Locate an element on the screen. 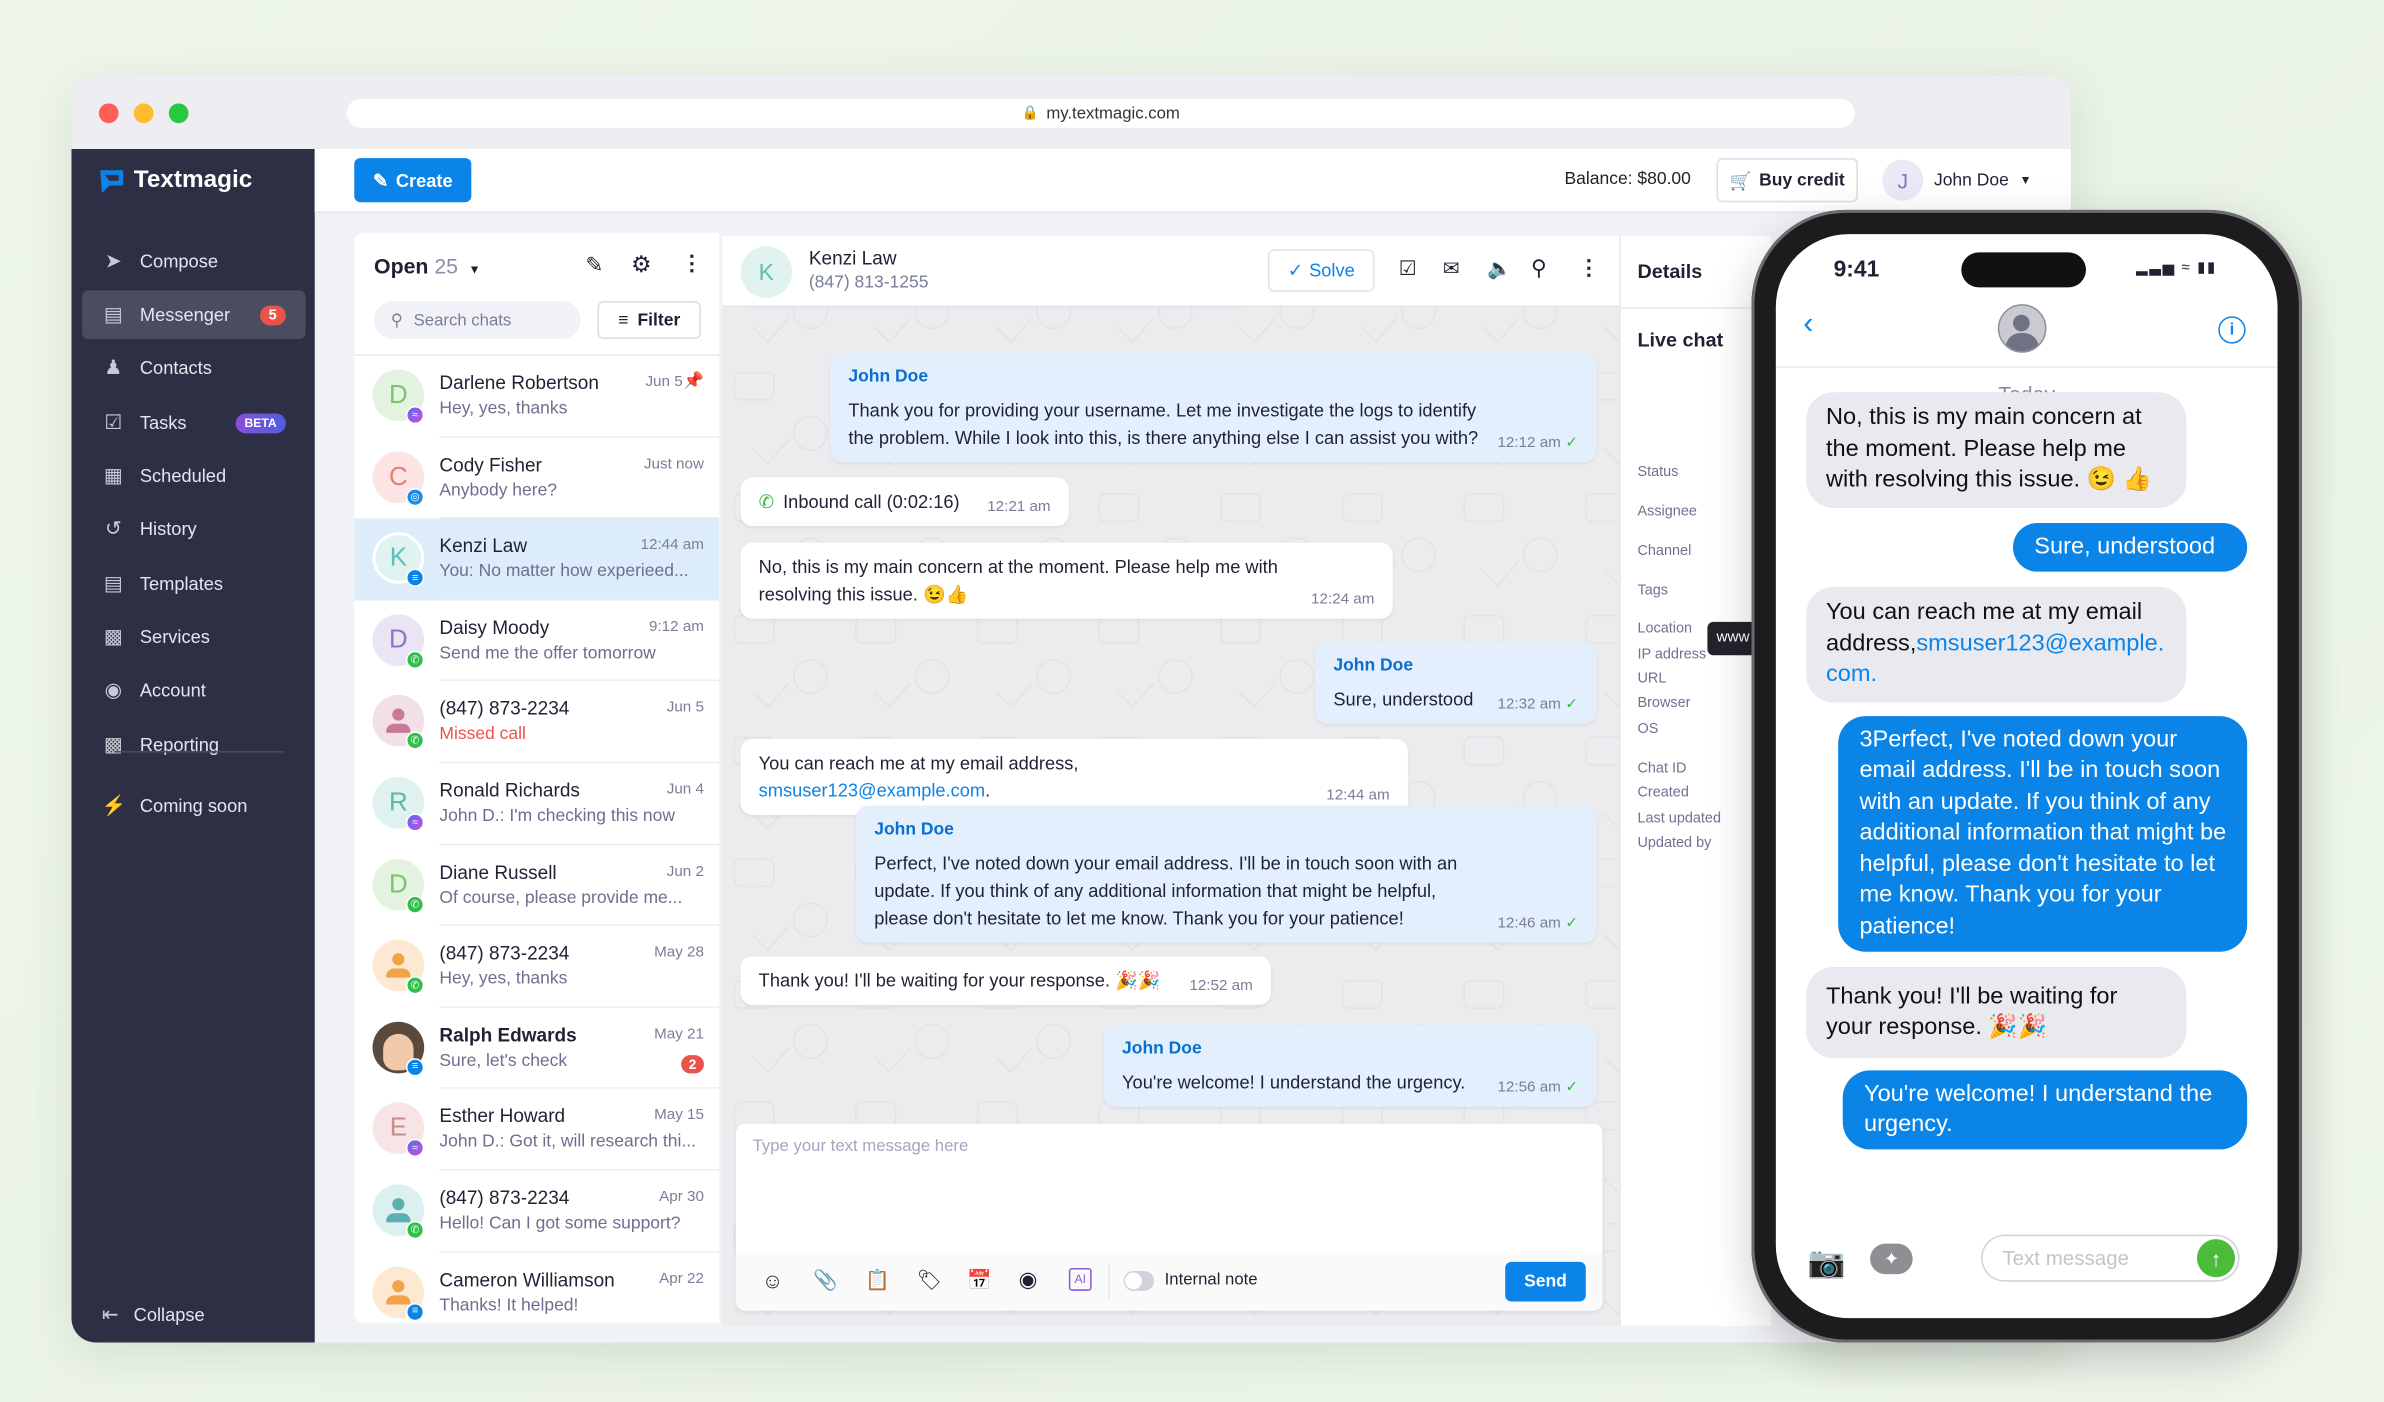 This screenshot has height=1402, width=2384. create-label: Create is located at coordinates (424, 180).